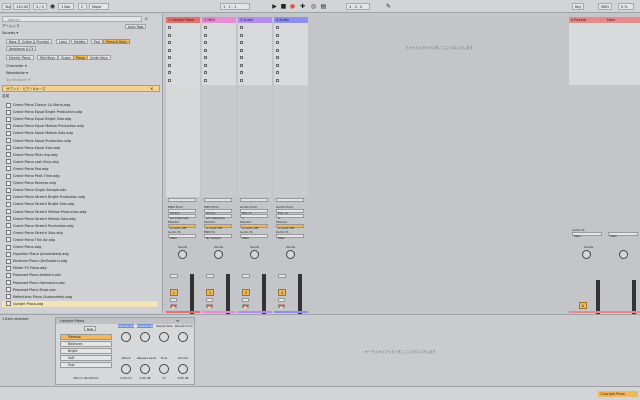  I want to click on browser-file-item: Grand Piano Pads Time.adg, so click(33, 176).